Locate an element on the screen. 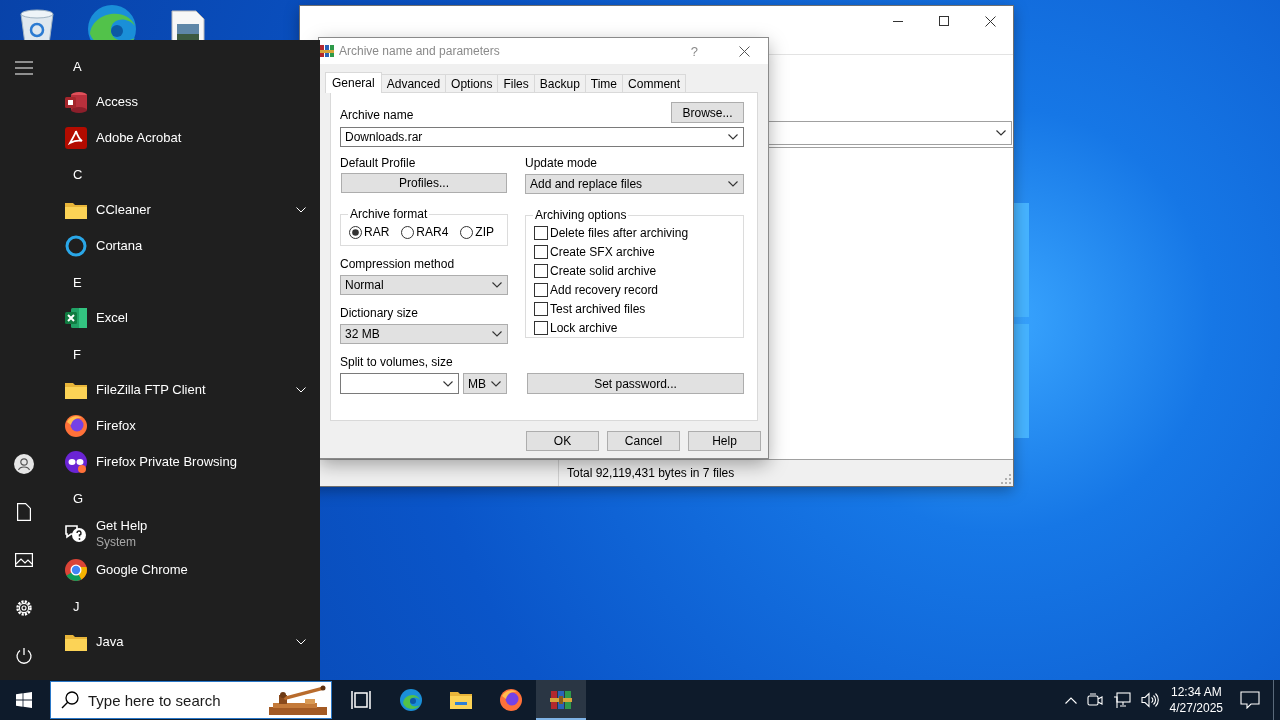 Image resolution: width=1280 pixels, height=720 pixels. settings-icon is located at coordinates (24, 608).